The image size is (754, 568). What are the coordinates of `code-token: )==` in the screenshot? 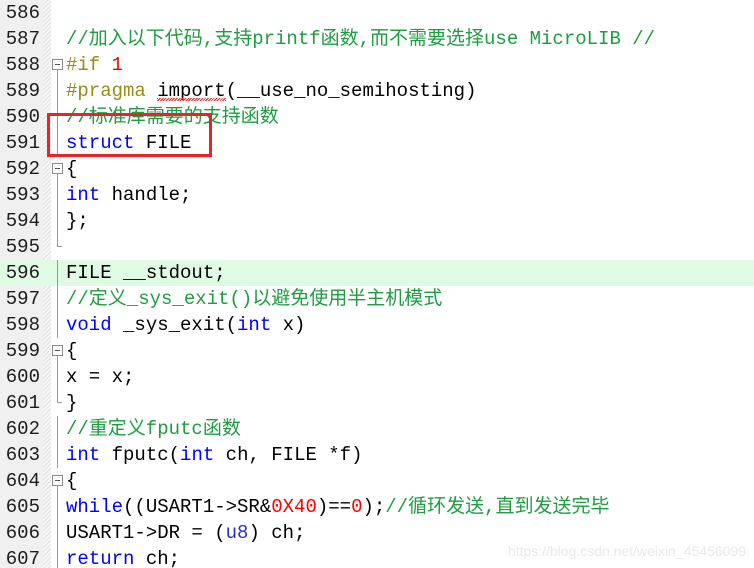 It's located at (334, 507).